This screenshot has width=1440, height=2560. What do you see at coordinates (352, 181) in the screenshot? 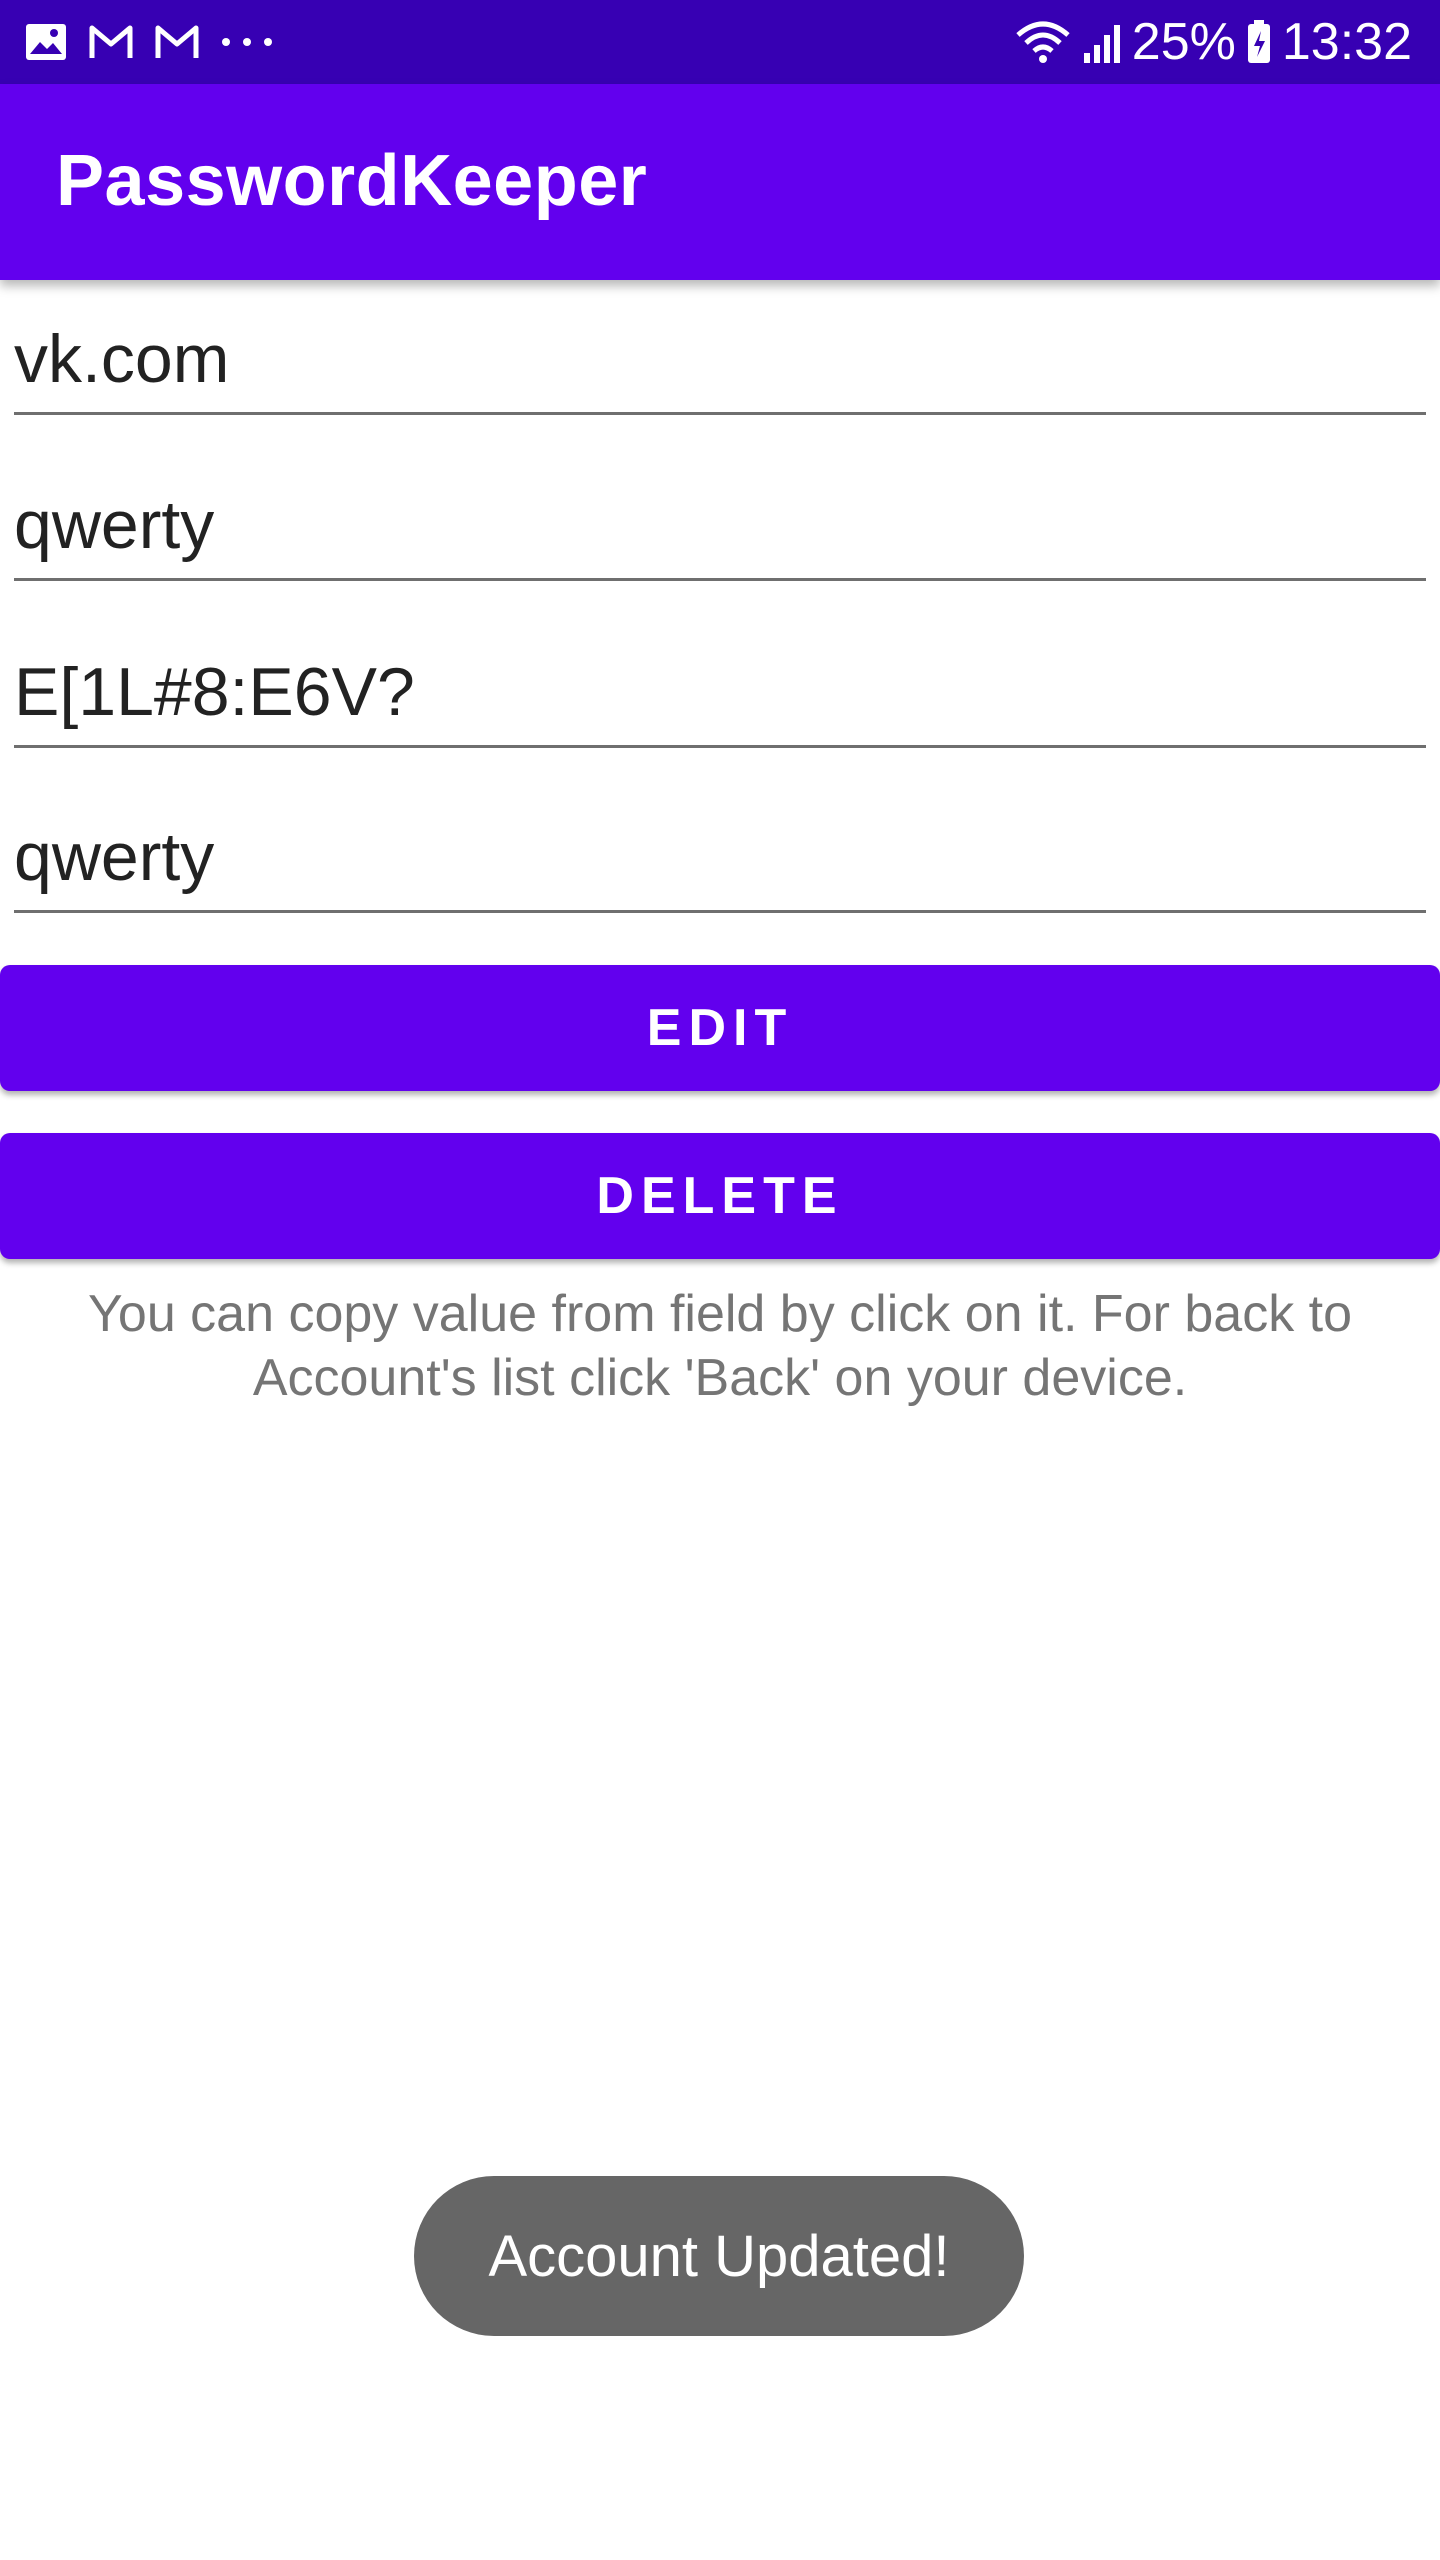
I see `app-title: PasswordKeeper` at bounding box center [352, 181].